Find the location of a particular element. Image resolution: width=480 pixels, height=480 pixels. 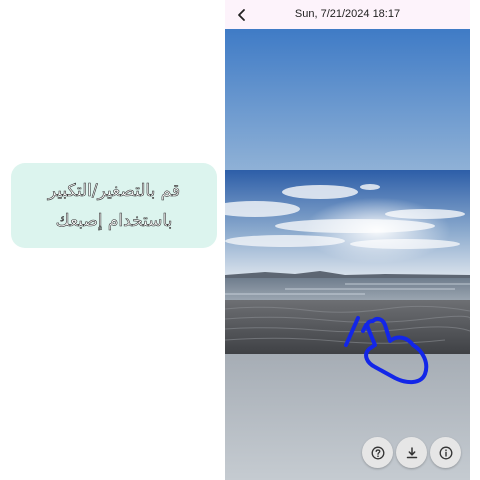

download-icon is located at coordinates (411, 452).